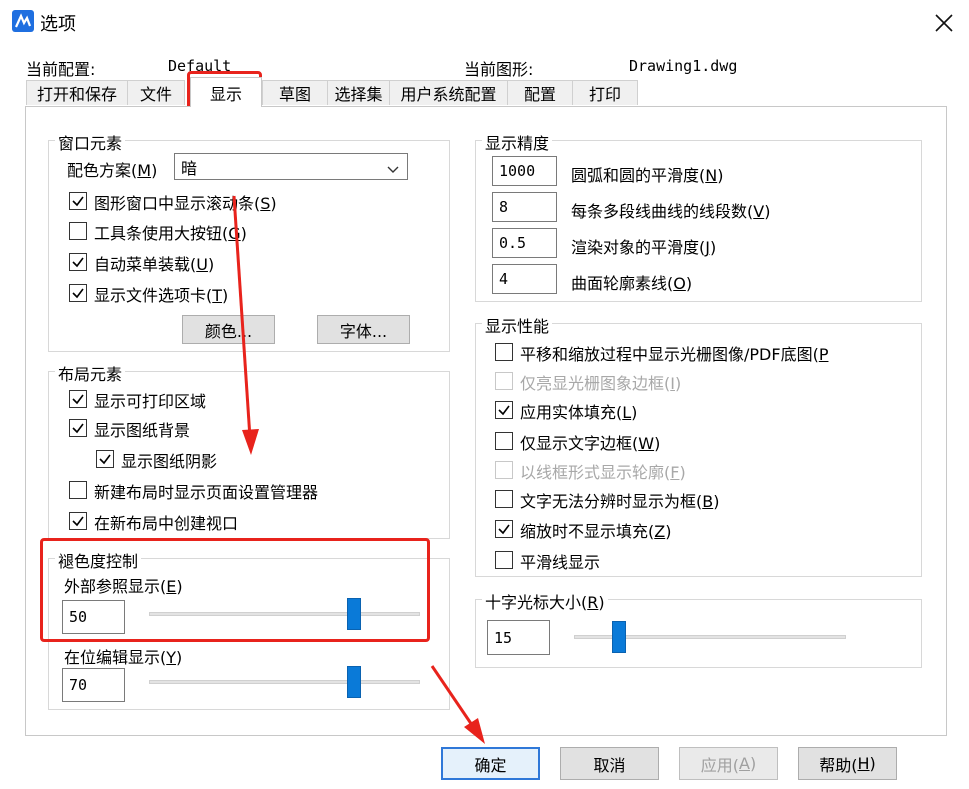 This screenshot has width=969, height=789. I want to click on cancel-button: 取消, so click(609, 763).